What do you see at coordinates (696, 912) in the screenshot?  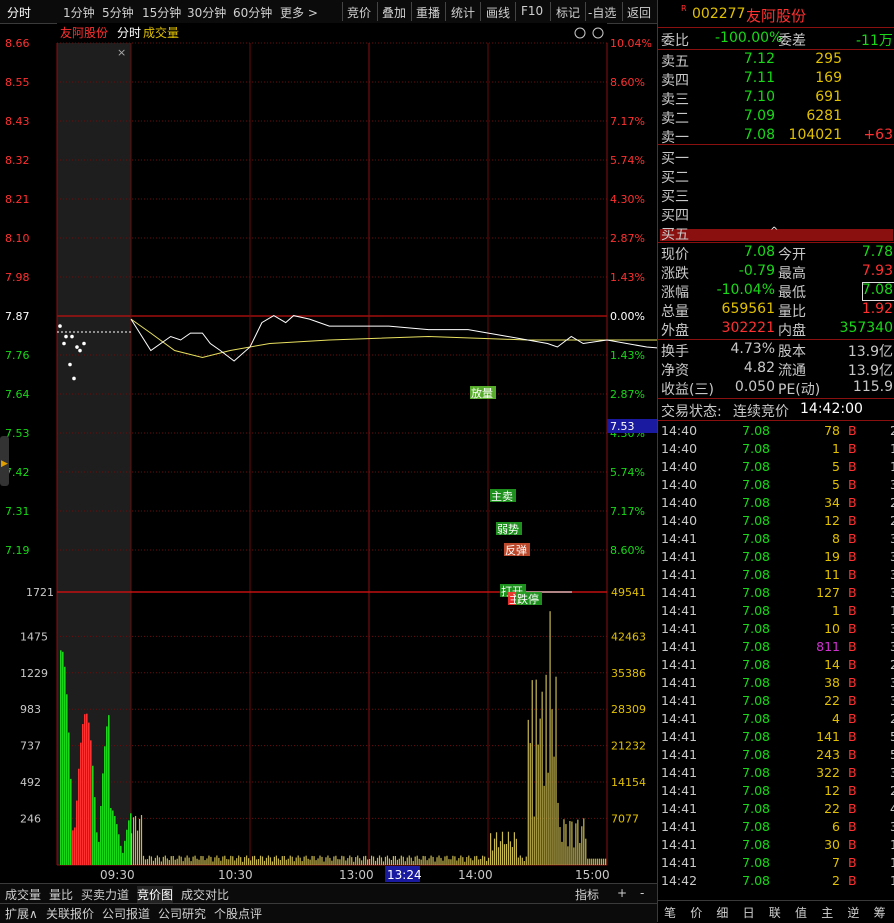 I see `panel-tab: 价` at bounding box center [696, 912].